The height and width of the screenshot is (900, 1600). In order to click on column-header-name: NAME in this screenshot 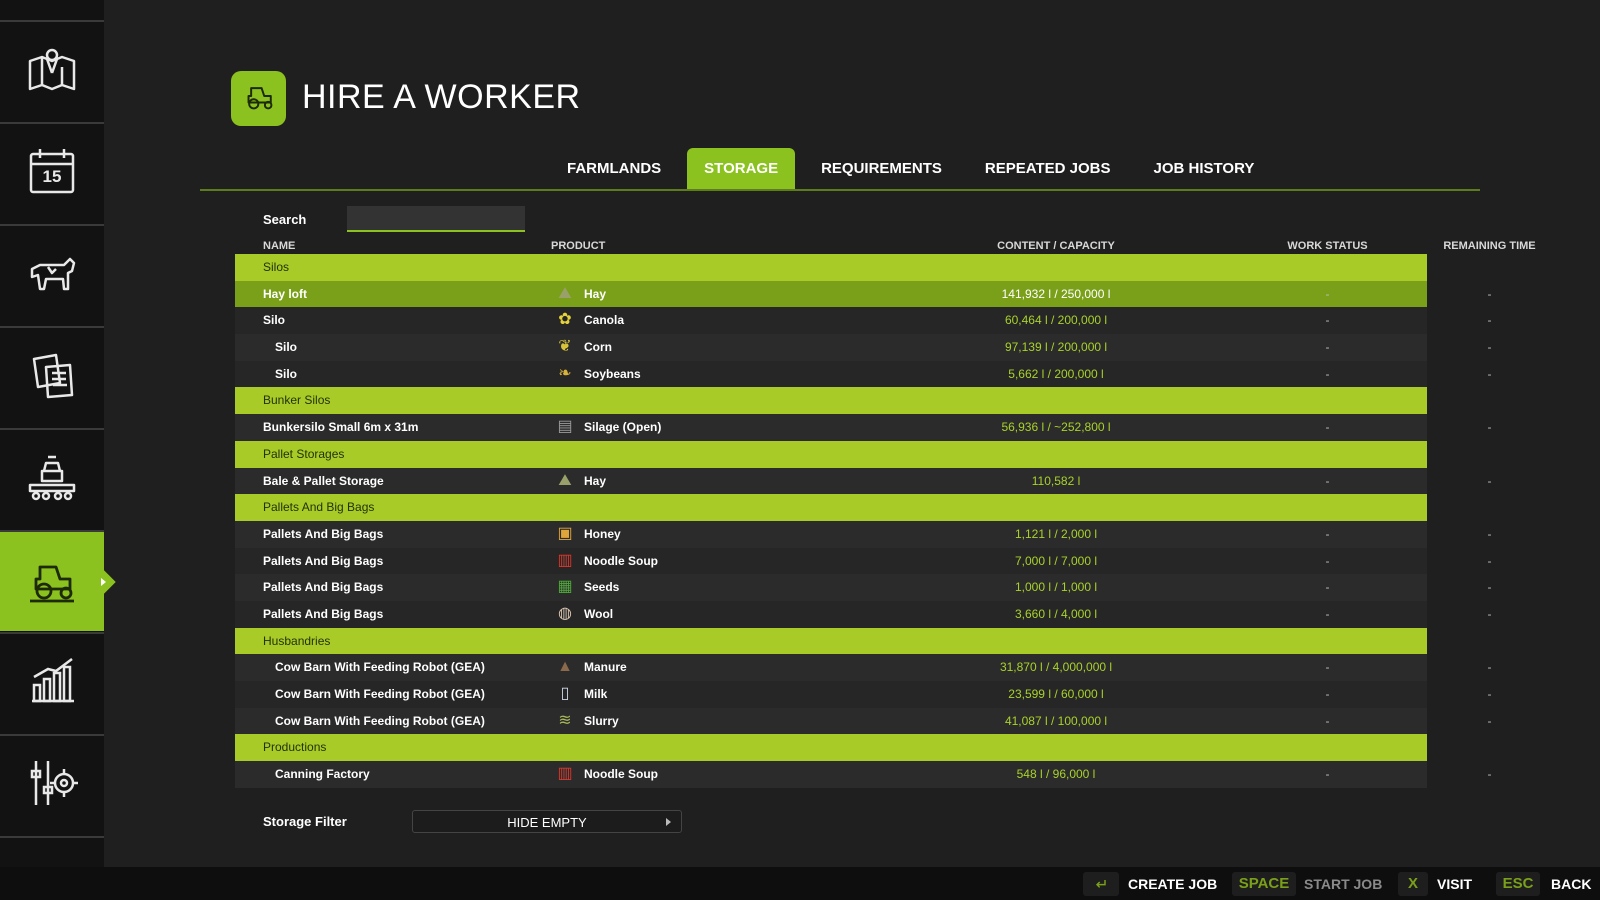, I will do `click(279, 246)`.